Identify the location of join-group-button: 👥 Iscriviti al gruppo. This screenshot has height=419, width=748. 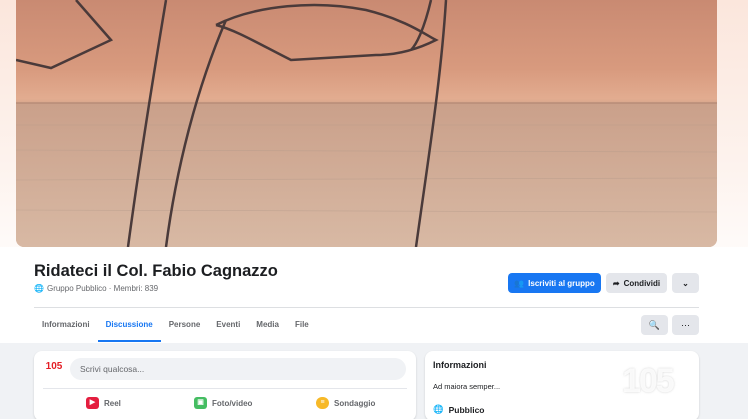
(554, 283).